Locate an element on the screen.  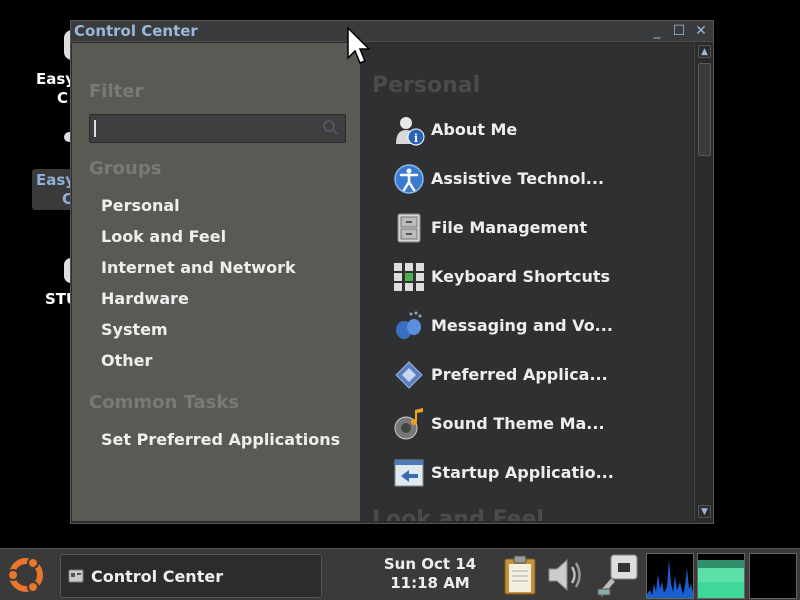
search-input is located at coordinates (217, 128).